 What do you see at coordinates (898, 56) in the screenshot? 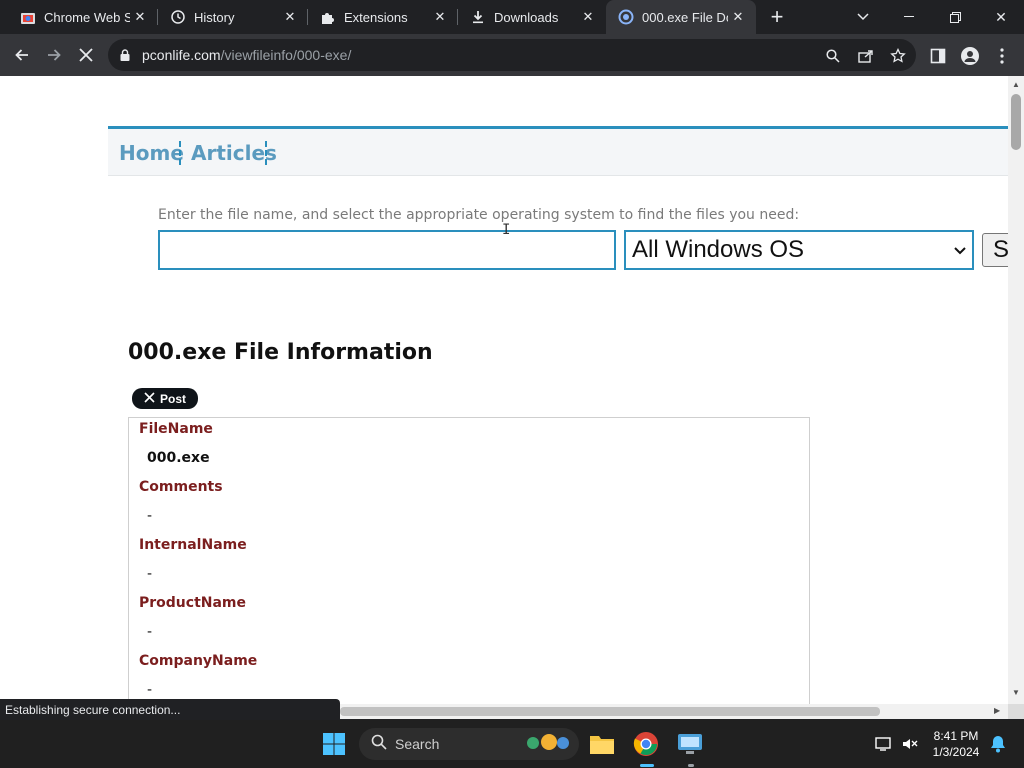
I see `bookmark-star-icon` at bounding box center [898, 56].